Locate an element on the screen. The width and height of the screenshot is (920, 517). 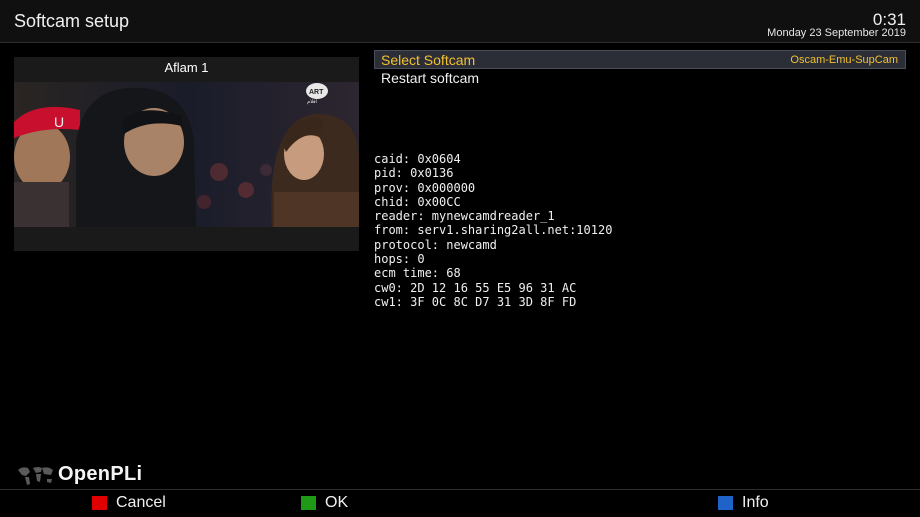
button-bar: Cancel OK Info is located at coordinates (460, 503).